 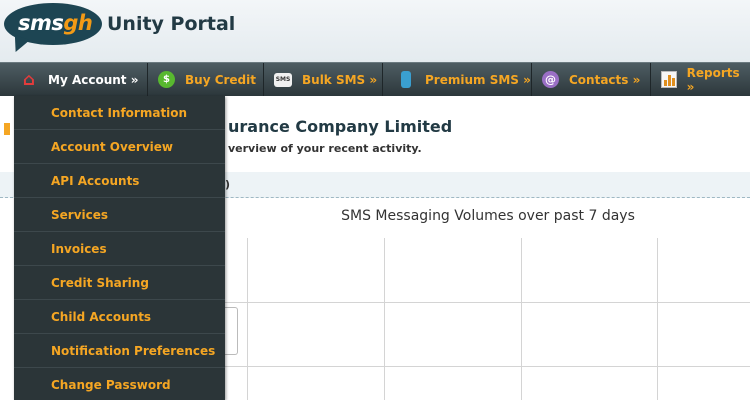 I want to click on sms-icon: SMS, so click(x=283, y=79).